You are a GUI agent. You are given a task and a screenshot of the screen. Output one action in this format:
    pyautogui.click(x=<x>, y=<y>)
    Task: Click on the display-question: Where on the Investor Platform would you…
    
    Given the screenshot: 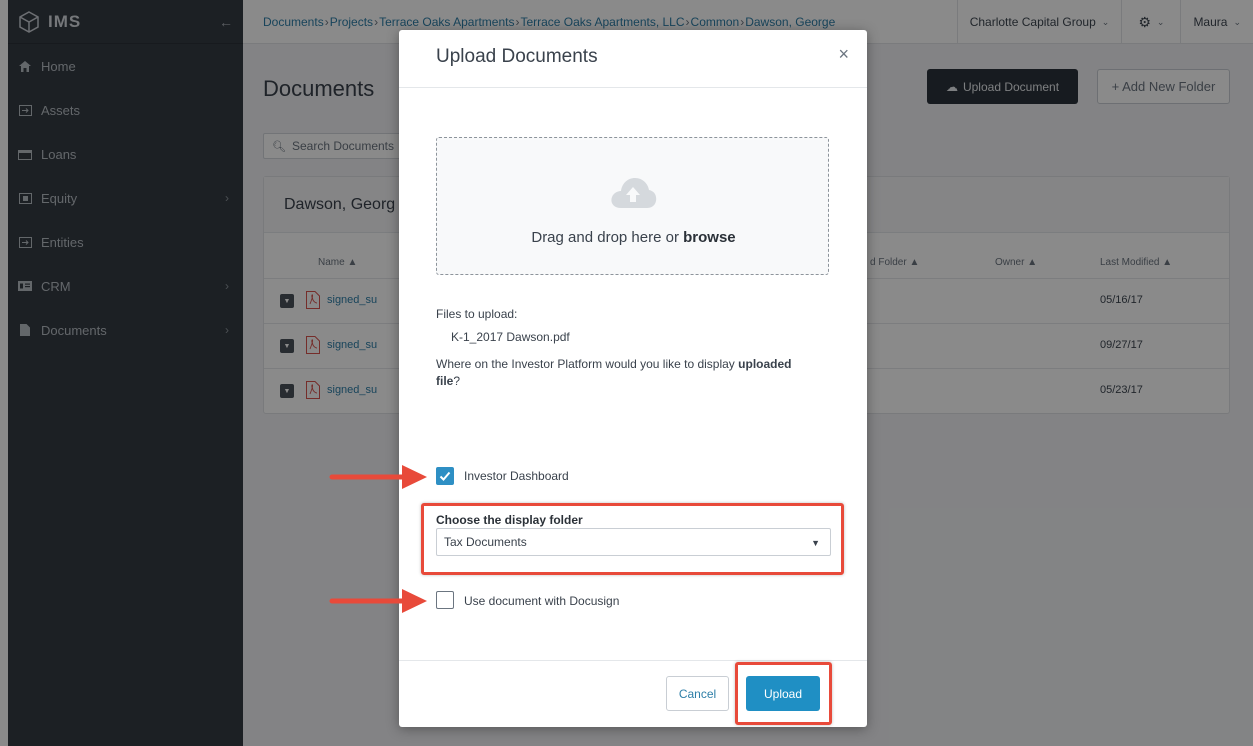 What is the action you would take?
    pyautogui.click(x=626, y=373)
    